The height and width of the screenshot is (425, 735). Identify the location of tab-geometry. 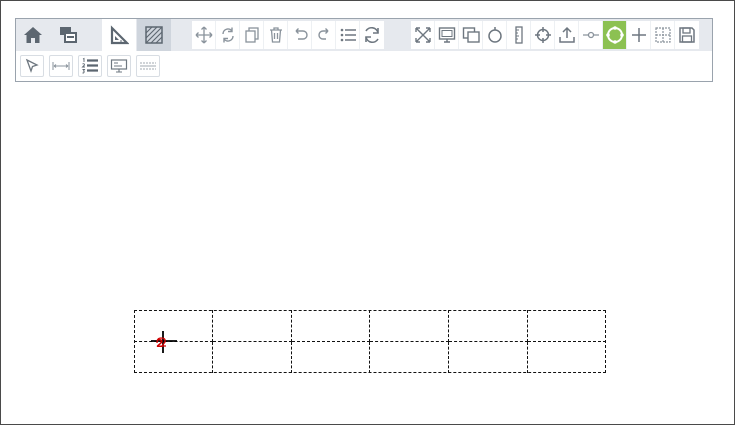
(119, 35).